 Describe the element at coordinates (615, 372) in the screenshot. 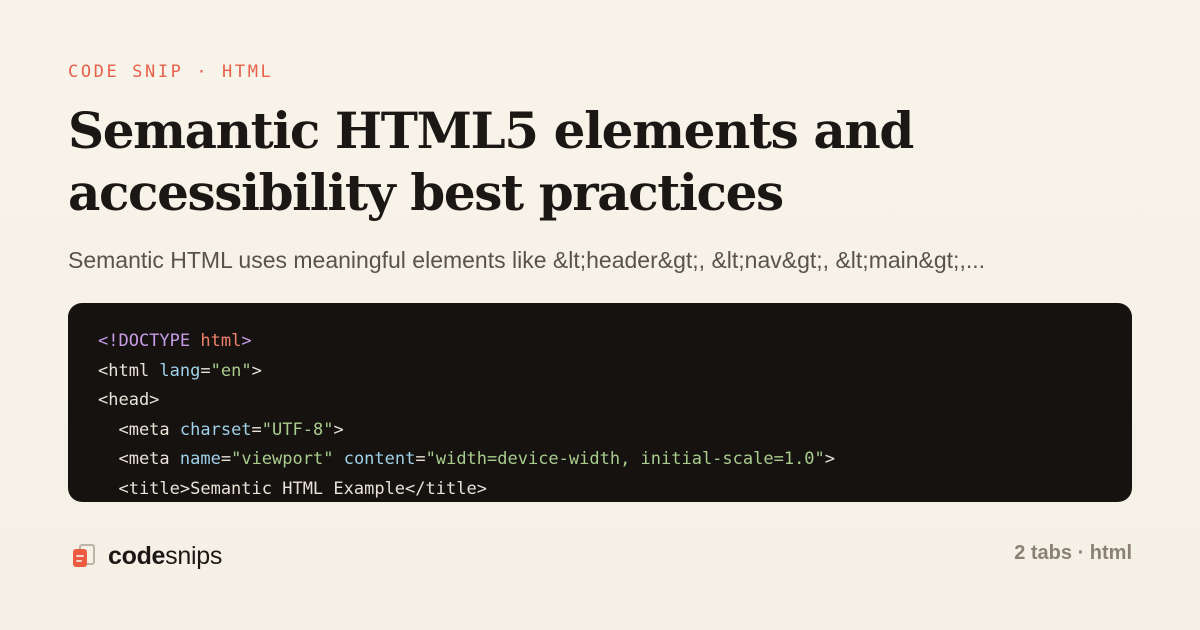

I see `code-line: <html lang="en">` at that location.